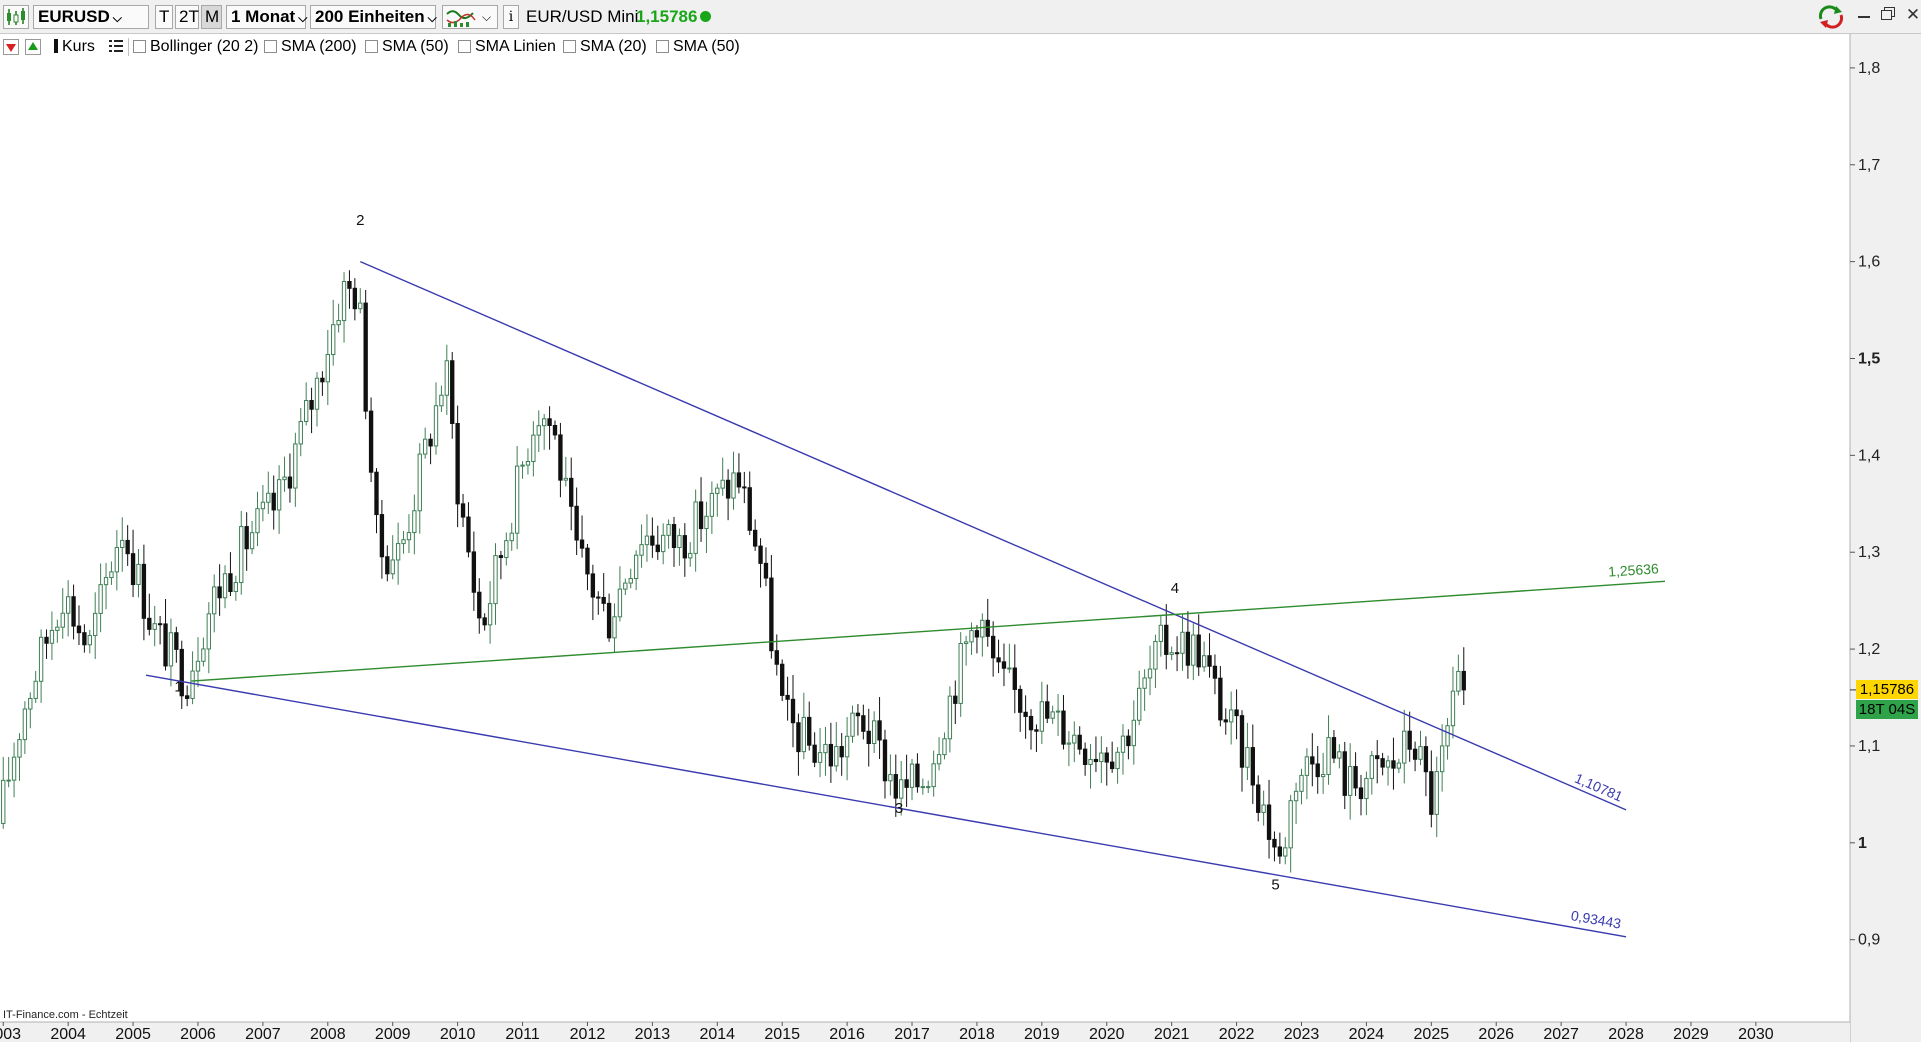 Image resolution: width=1921 pixels, height=1042 pixels. I want to click on x-tick-label: 2016, so click(847, 1034).